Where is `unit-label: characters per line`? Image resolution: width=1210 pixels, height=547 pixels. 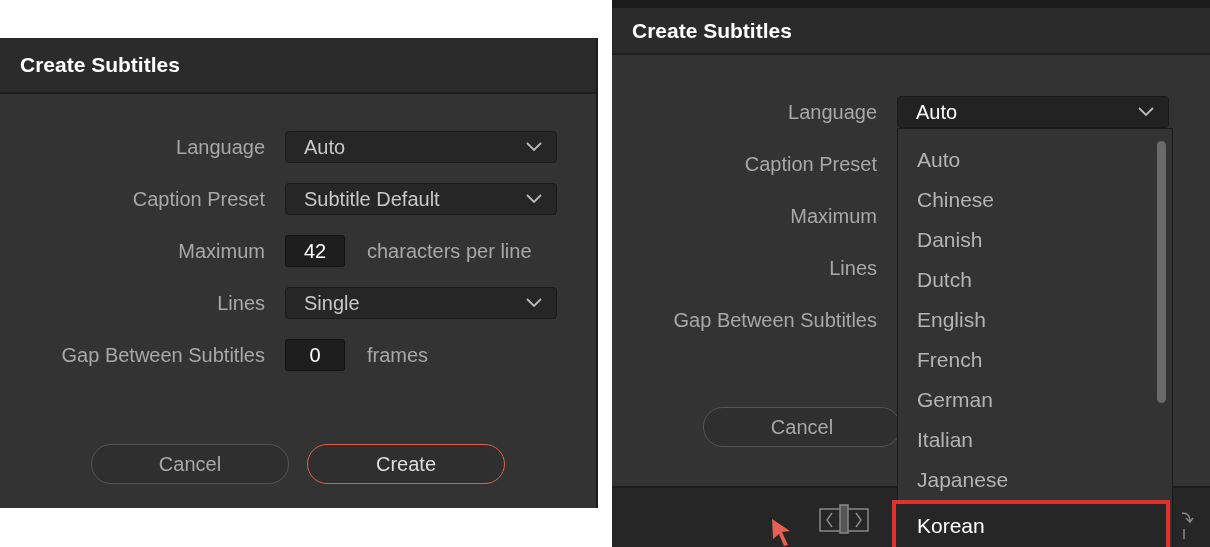
unit-label: characters per line is located at coordinates (449, 251).